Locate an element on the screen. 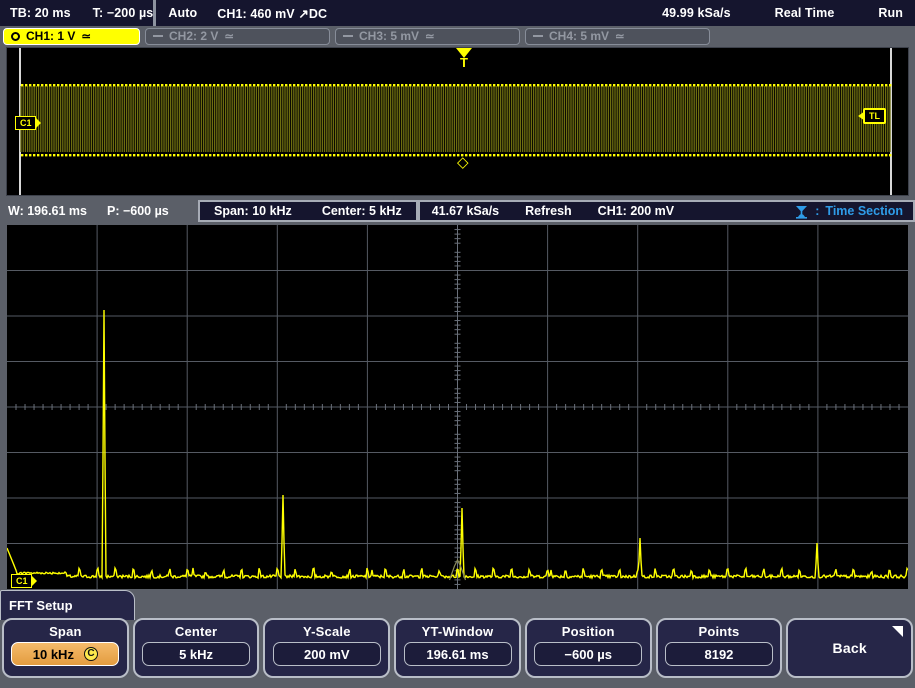 The height and width of the screenshot is (688, 915). time-section-label: Time Section is located at coordinates (864, 211).